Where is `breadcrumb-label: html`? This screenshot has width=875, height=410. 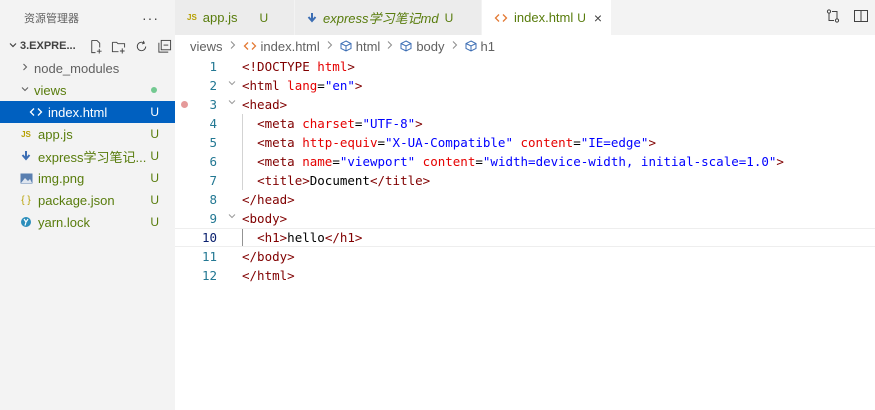
breadcrumb-label: html is located at coordinates (368, 46).